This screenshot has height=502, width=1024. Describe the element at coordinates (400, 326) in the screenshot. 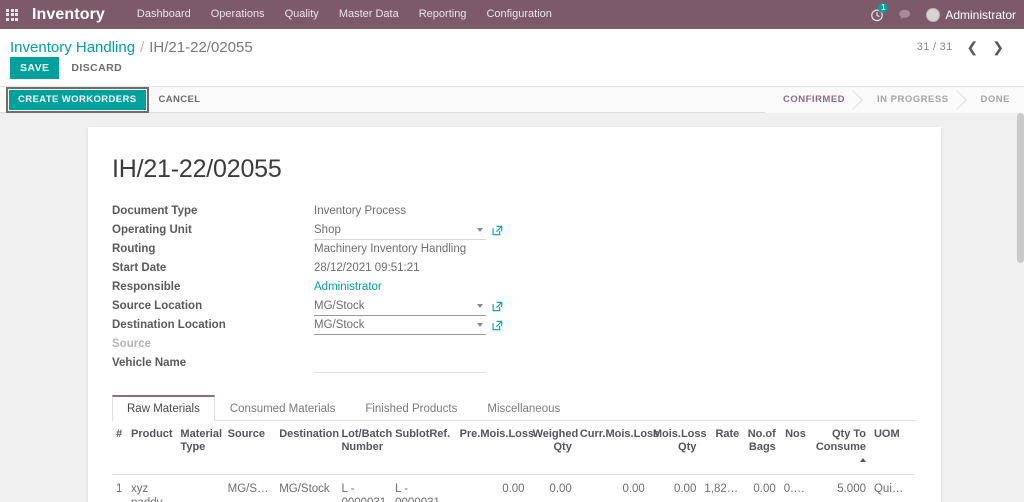

I see `destination-location-dropdown: MG/Stock` at that location.